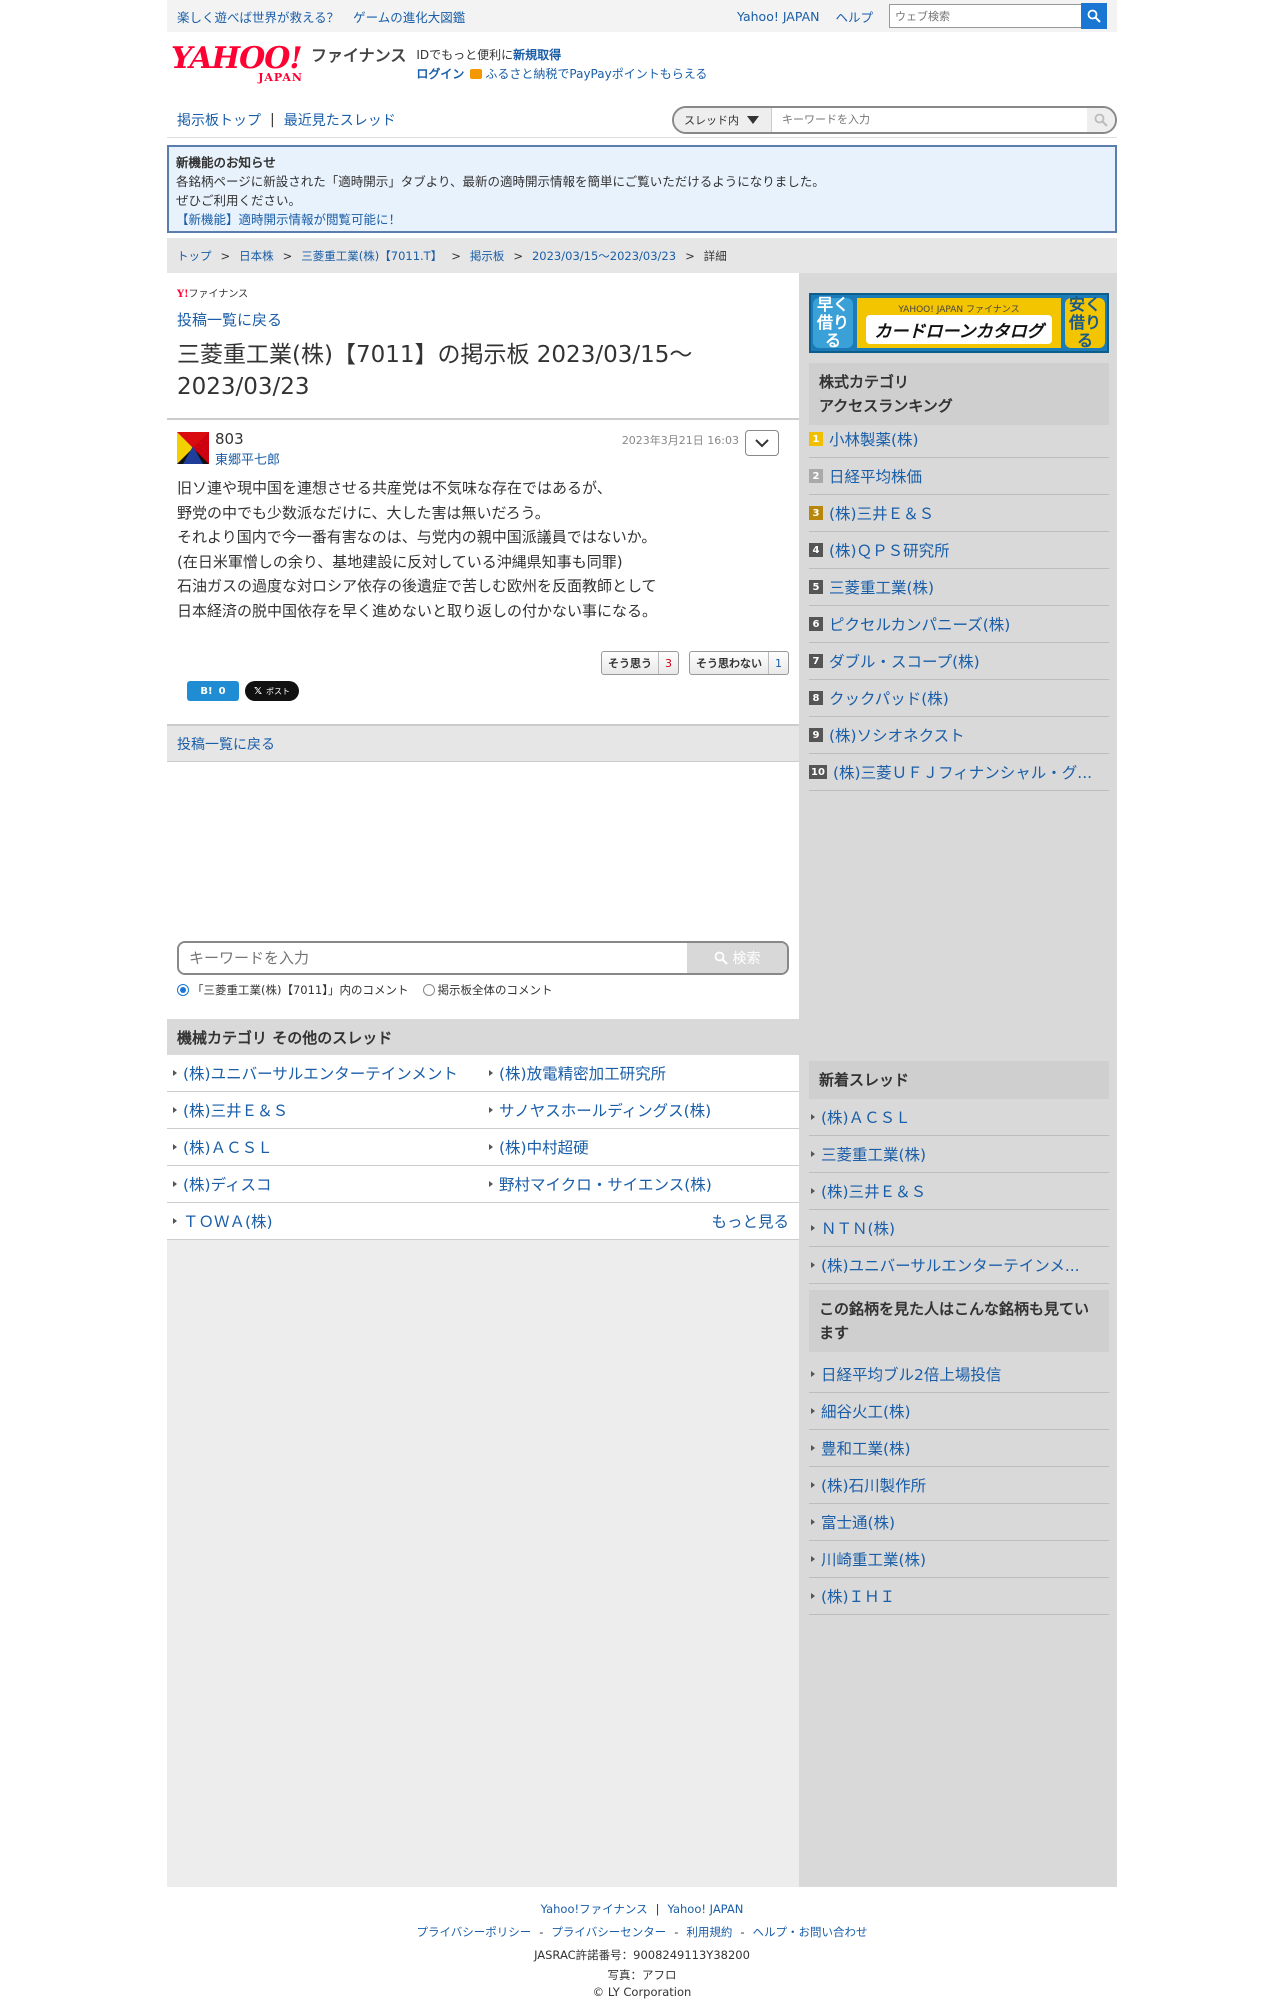 The width and height of the screenshot is (1284, 2000). I want to click on thread-link: (株)ユニバーサルエンターテインメント, so click(320, 1073).